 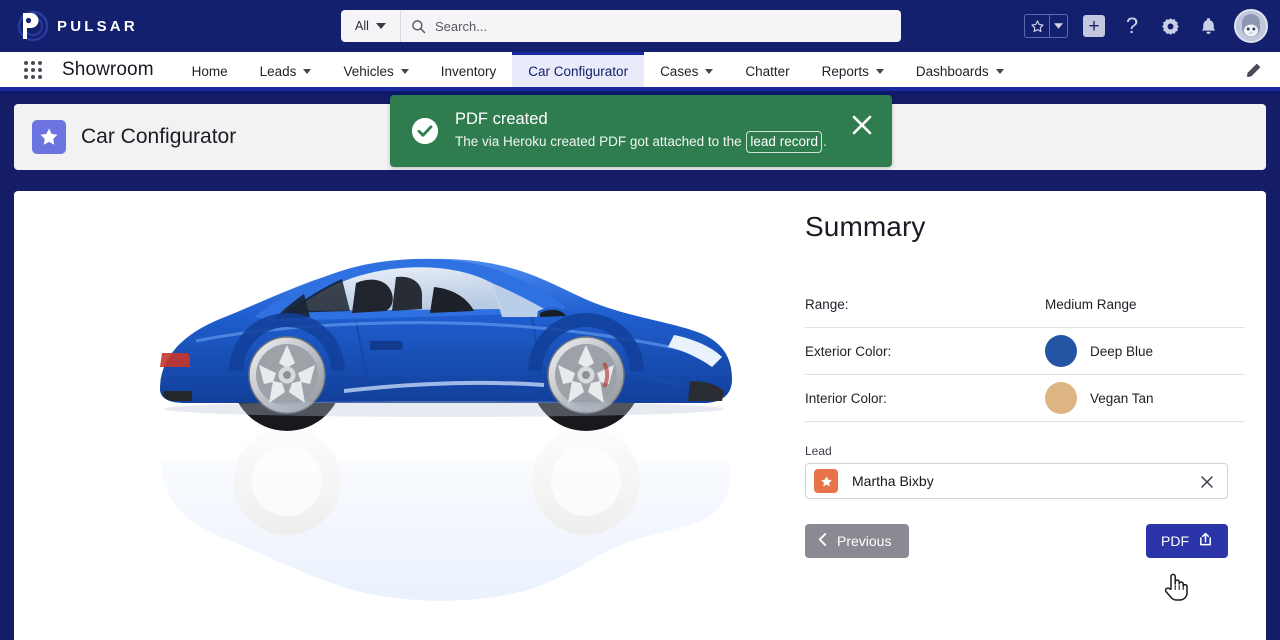 I want to click on nav-tab-label: Home, so click(x=209, y=71).